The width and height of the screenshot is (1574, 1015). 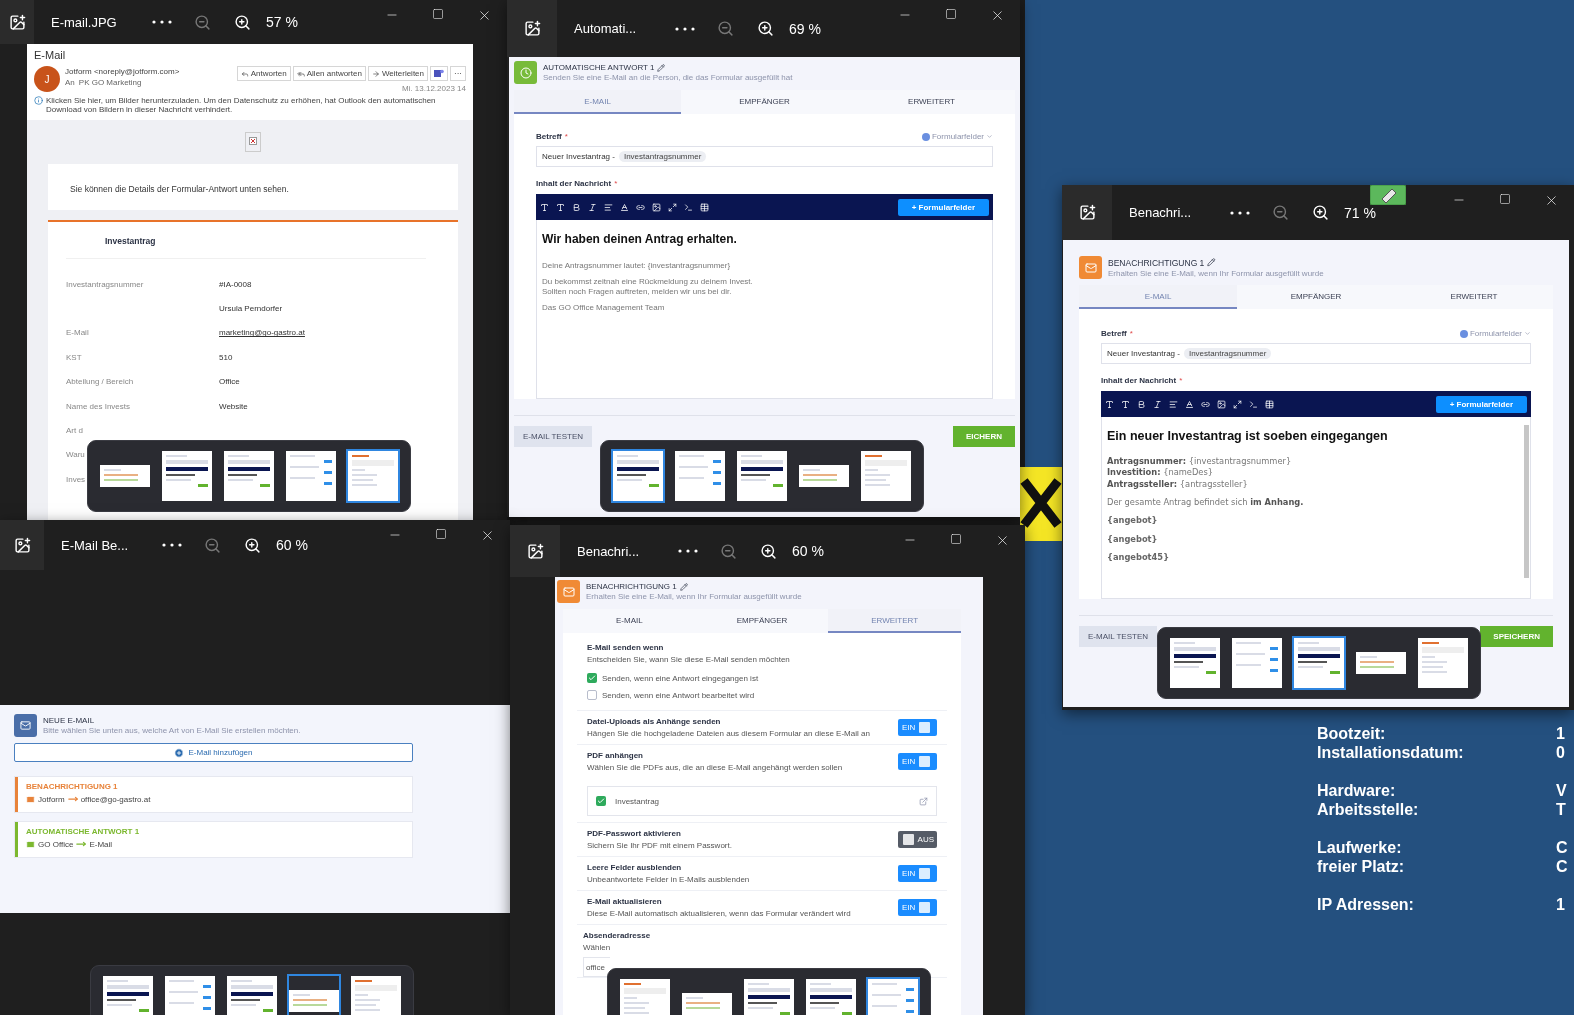 What do you see at coordinates (213, 752) in the screenshot?
I see `add-email-button: E-Mail hinzufügen` at bounding box center [213, 752].